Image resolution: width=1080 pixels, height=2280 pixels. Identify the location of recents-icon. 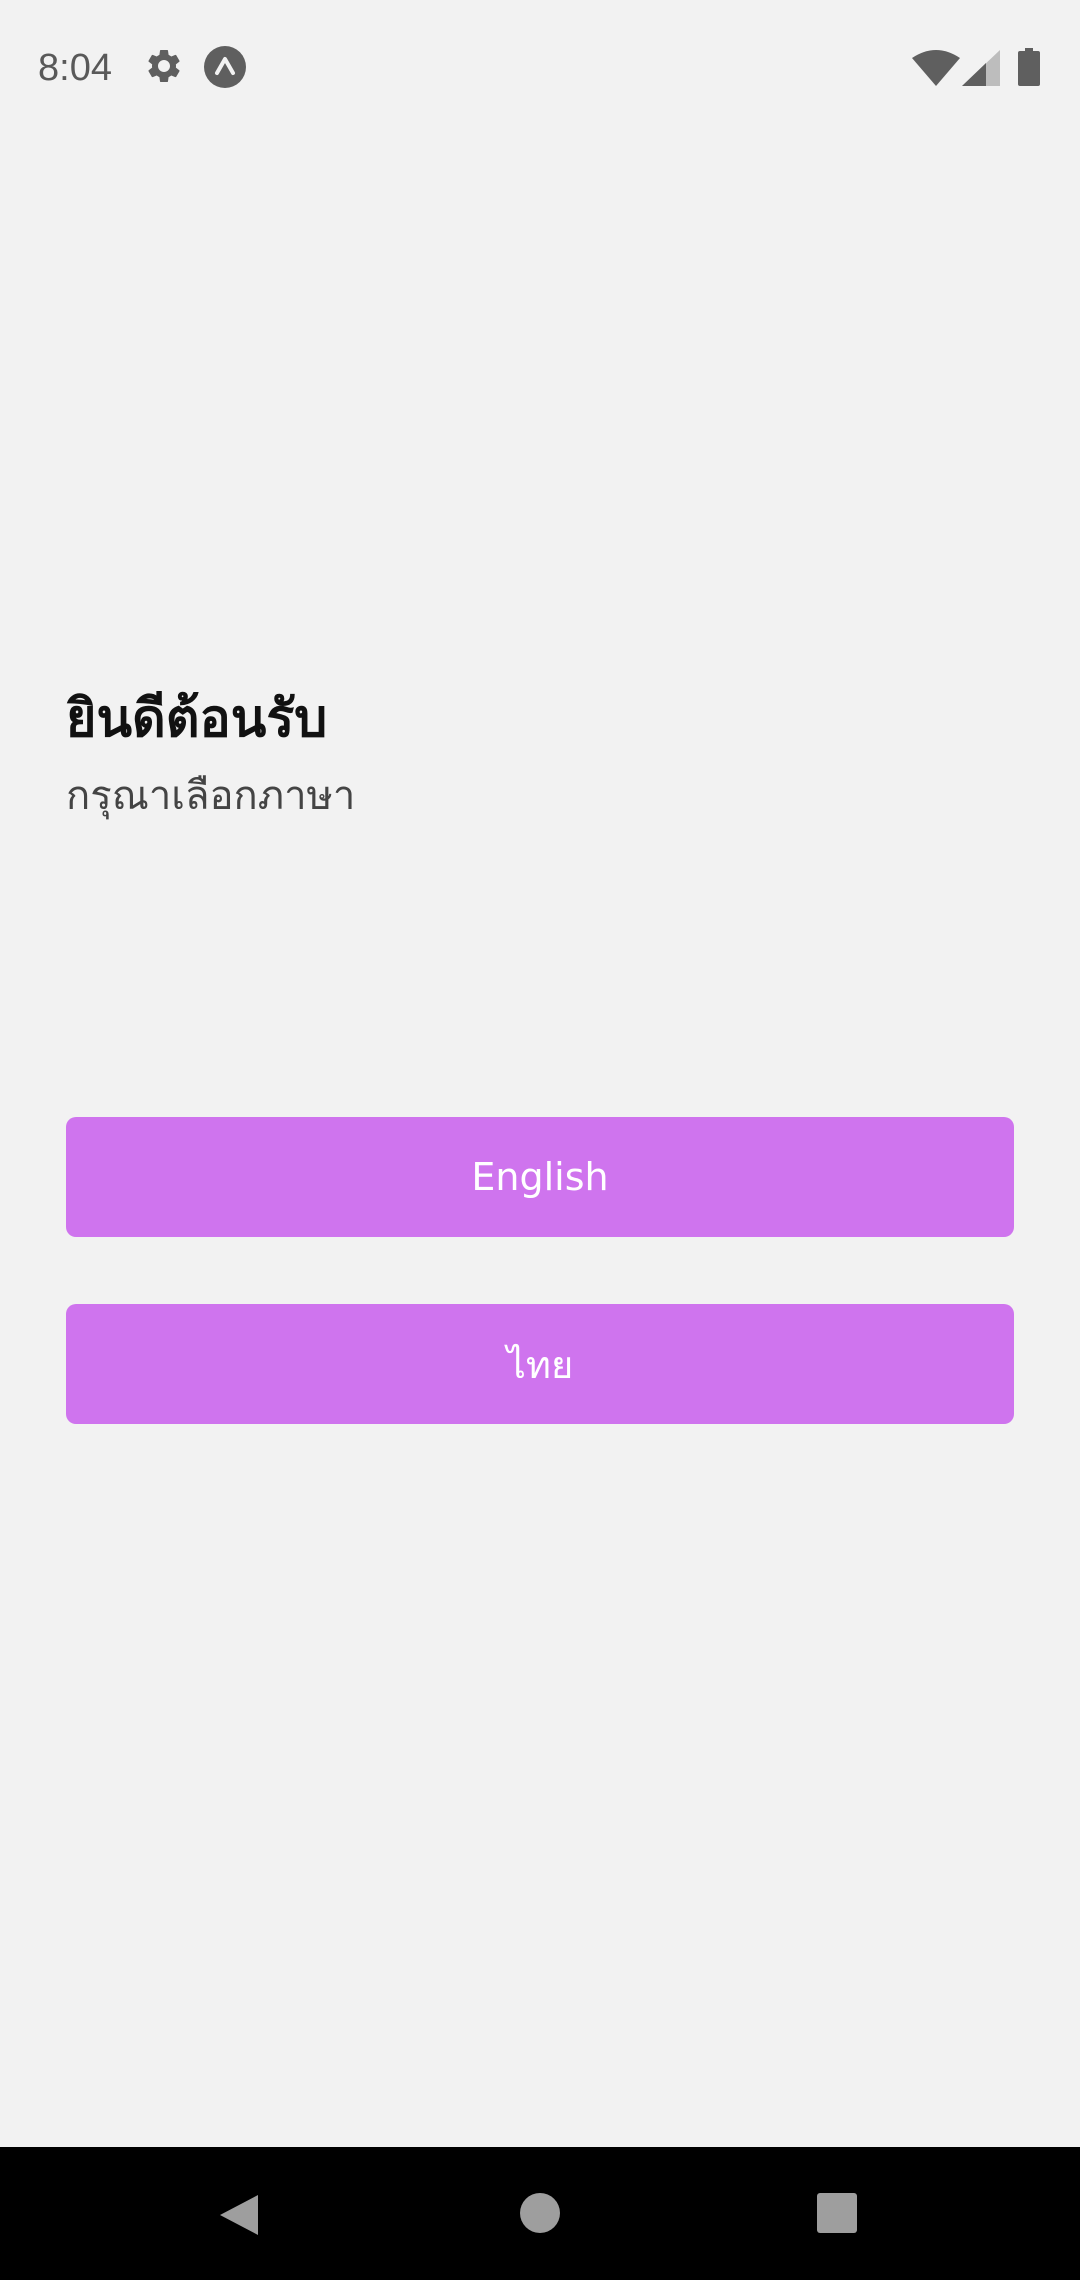
(837, 2213).